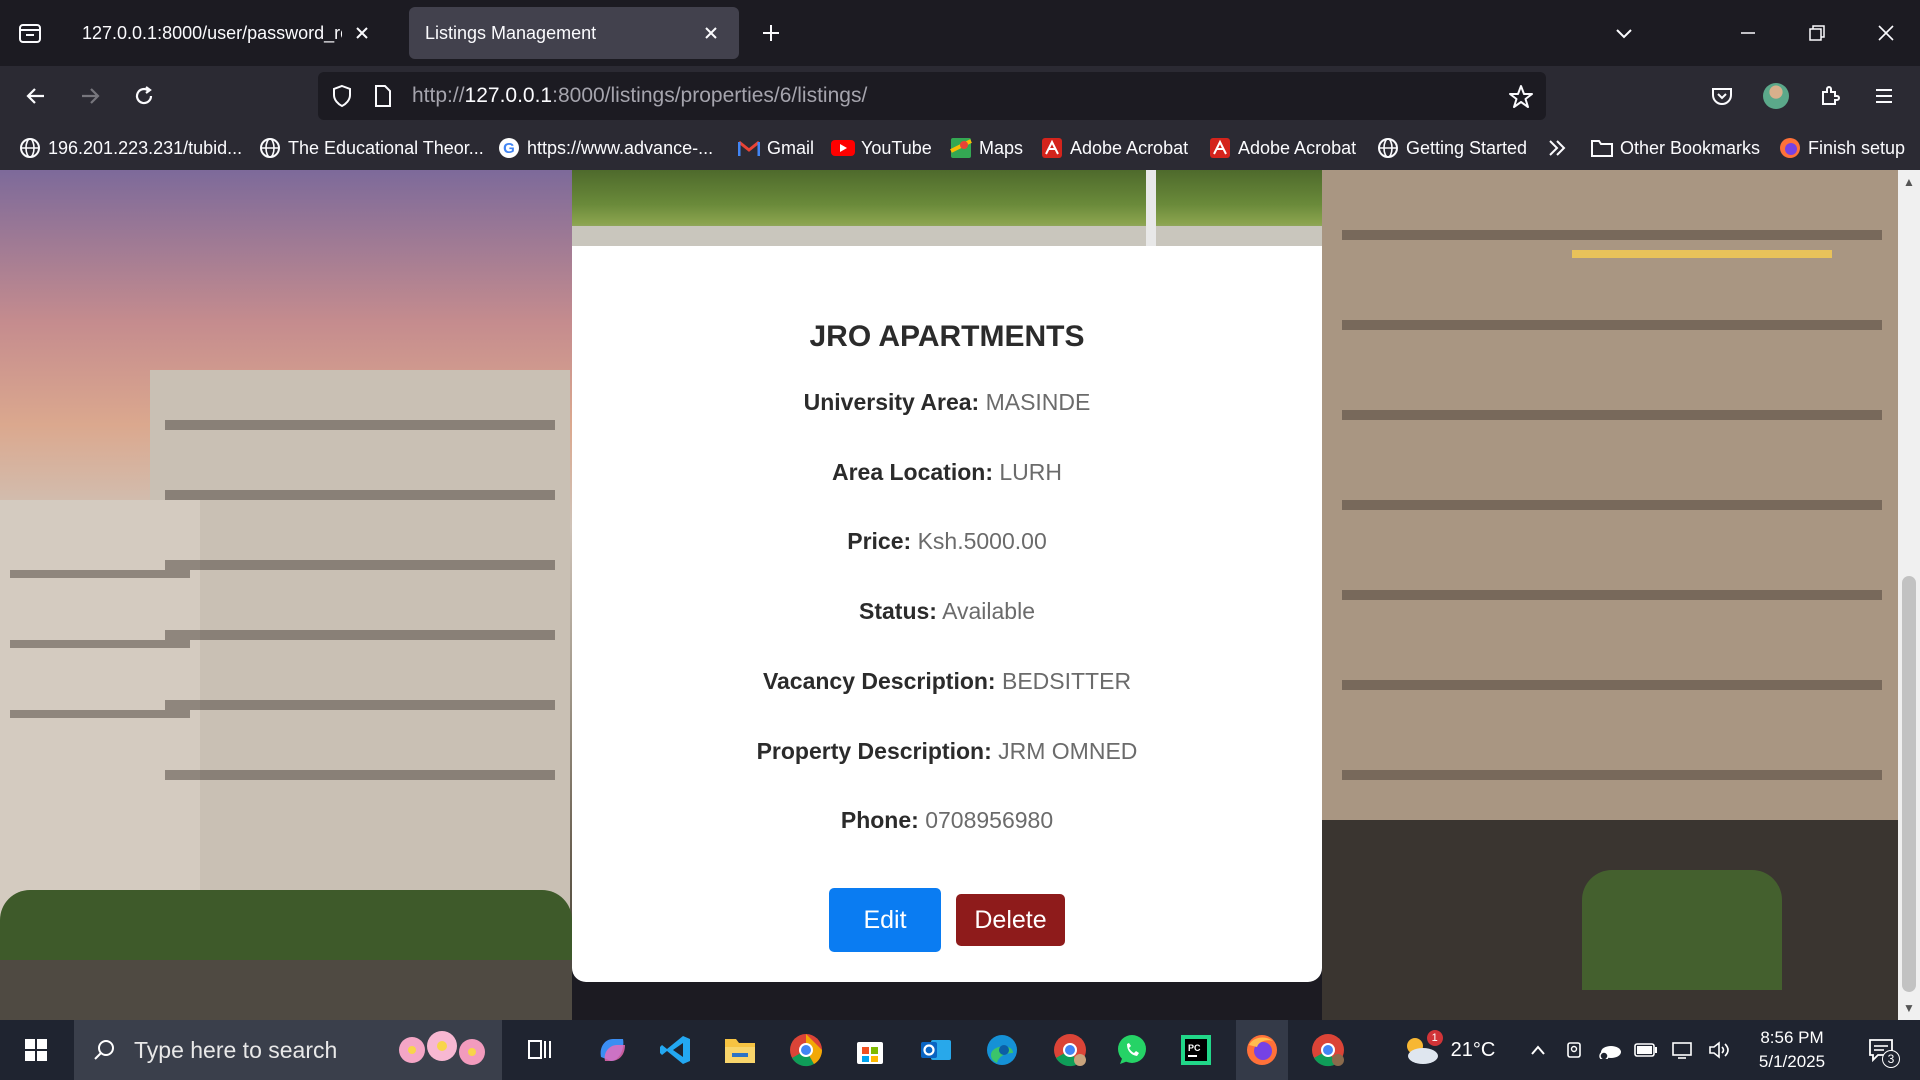 This screenshot has width=1920, height=1080. I want to click on field-label: Phone:, so click(879, 820).